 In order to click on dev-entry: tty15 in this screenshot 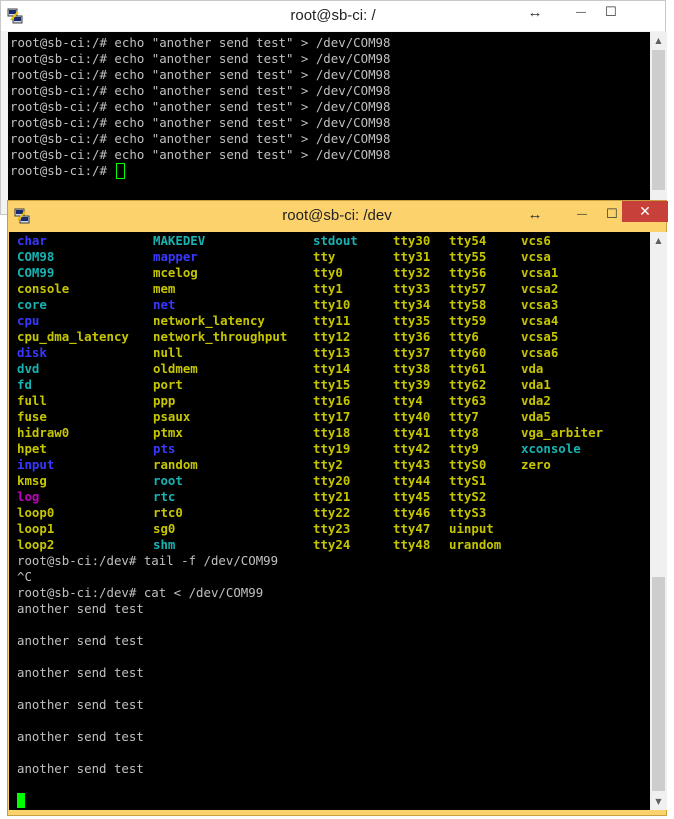, I will do `click(332, 384)`.